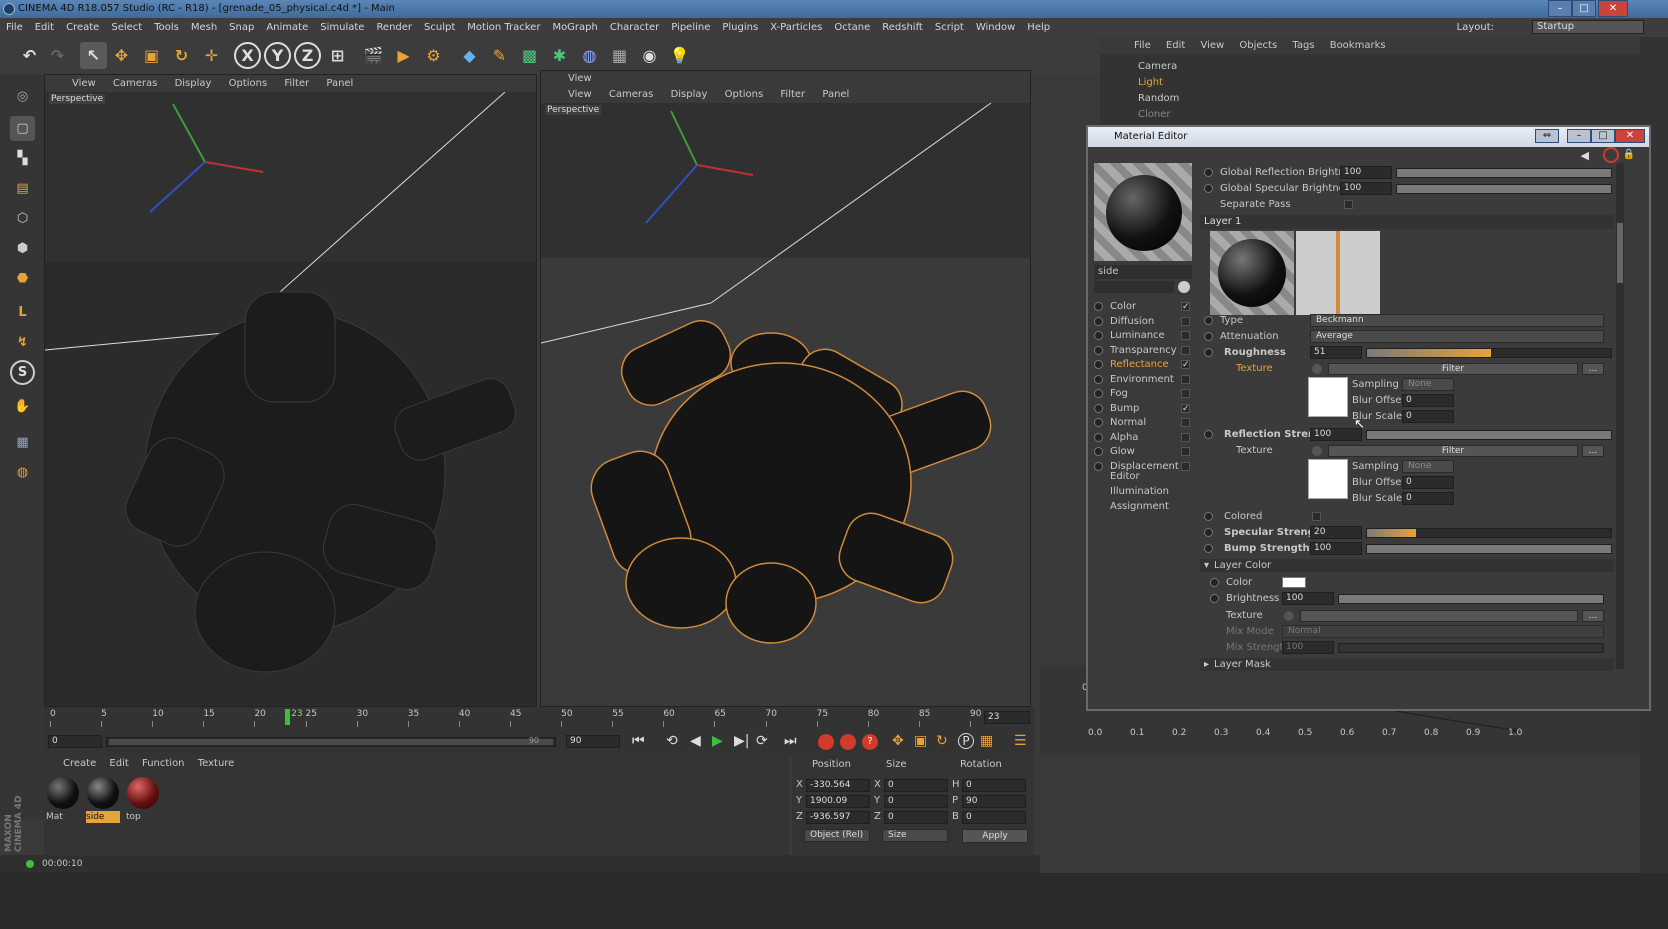 The width and height of the screenshot is (1668, 929). Describe the element at coordinates (593, 741) in the screenshot. I see `end-frame-field: 90` at that location.